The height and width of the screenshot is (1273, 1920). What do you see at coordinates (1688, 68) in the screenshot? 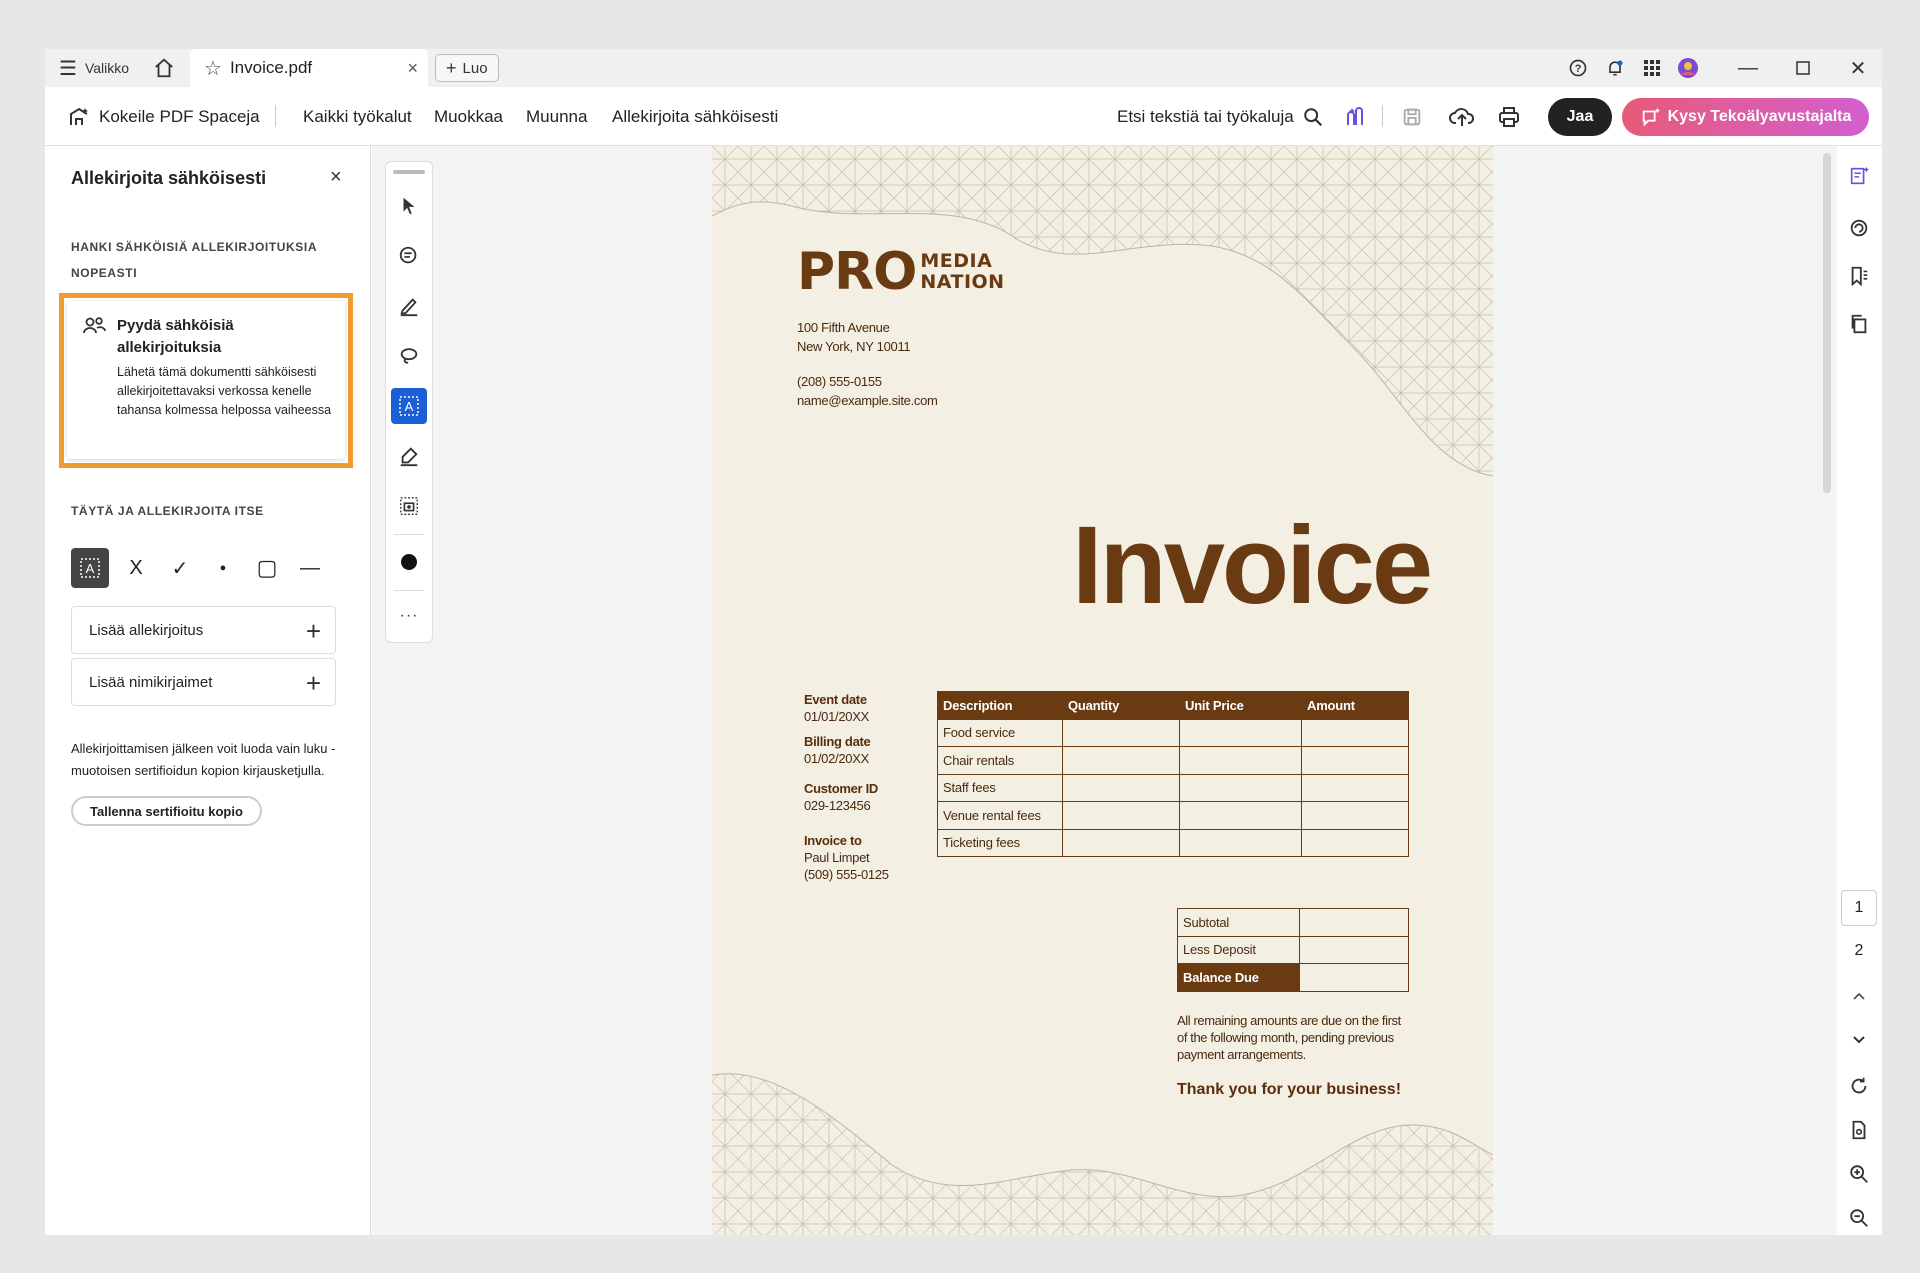
I see `avatar` at bounding box center [1688, 68].